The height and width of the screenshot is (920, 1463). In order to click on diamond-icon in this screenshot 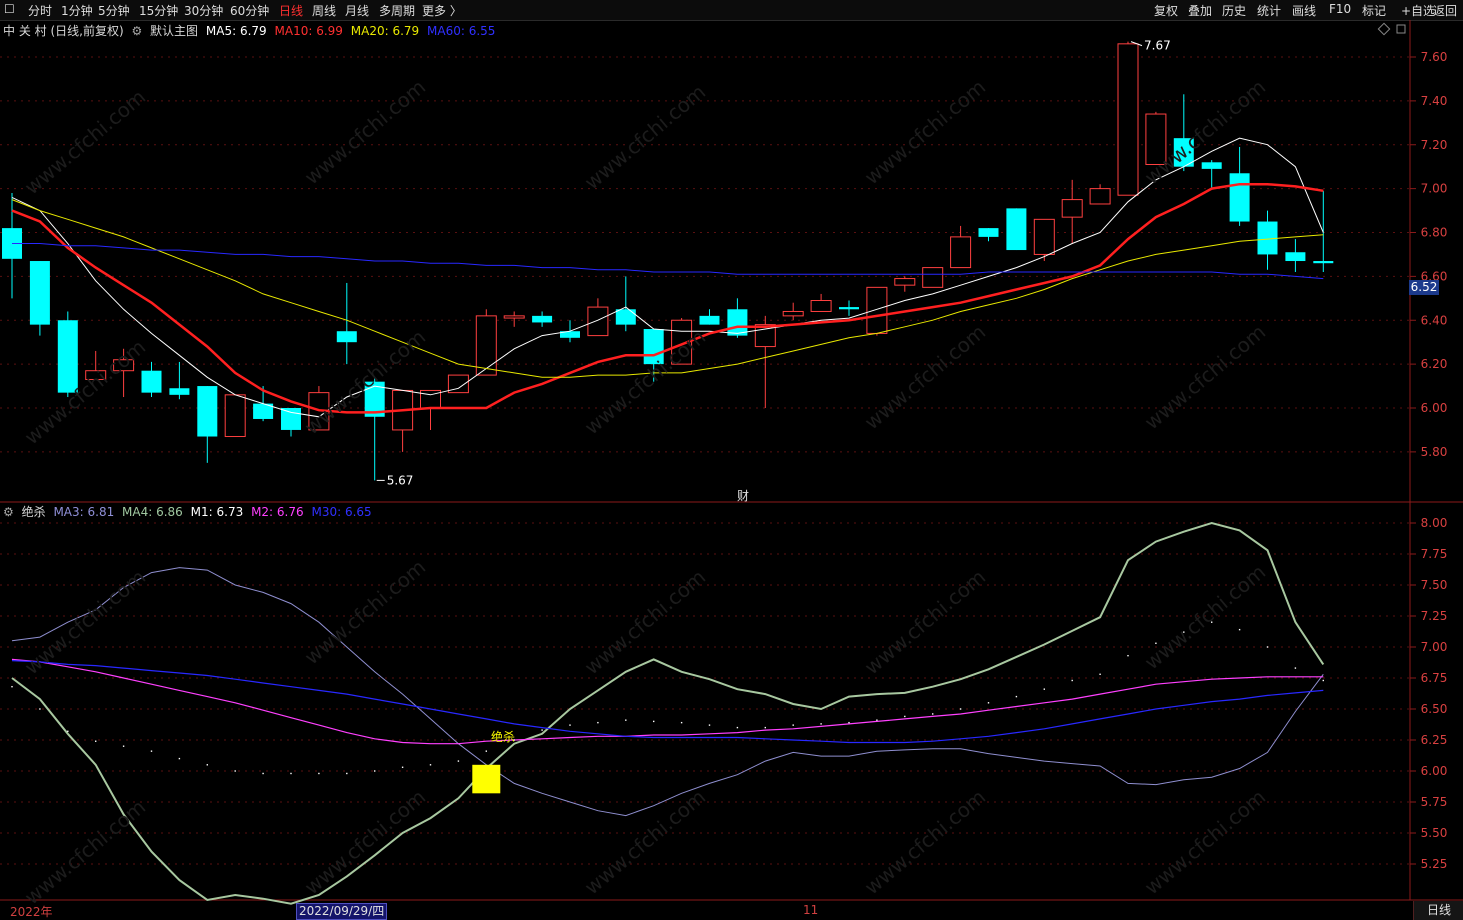, I will do `click(1384, 29)`.